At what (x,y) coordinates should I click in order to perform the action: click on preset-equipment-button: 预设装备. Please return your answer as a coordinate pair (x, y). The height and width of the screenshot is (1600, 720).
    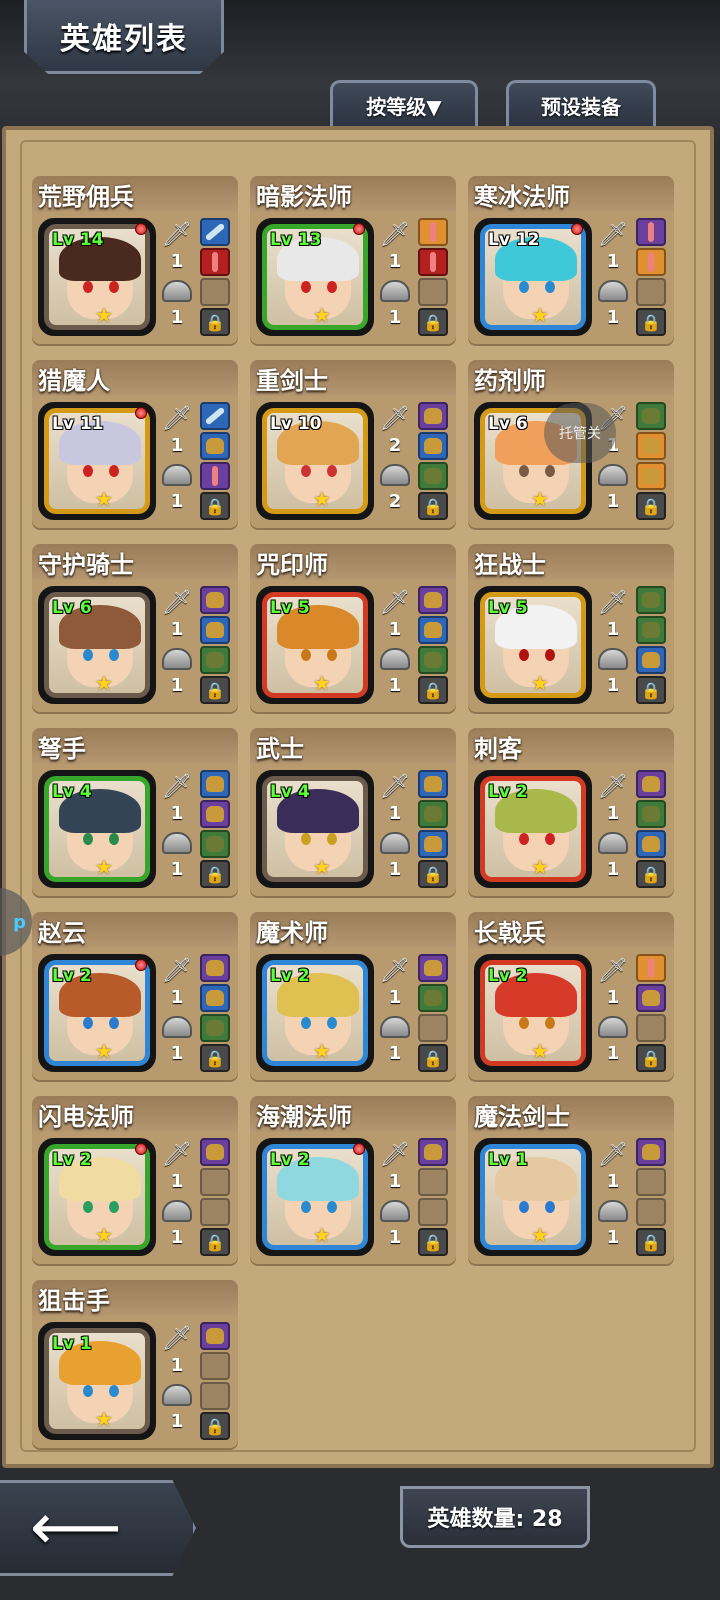
    Looking at the image, I should click on (581, 104).